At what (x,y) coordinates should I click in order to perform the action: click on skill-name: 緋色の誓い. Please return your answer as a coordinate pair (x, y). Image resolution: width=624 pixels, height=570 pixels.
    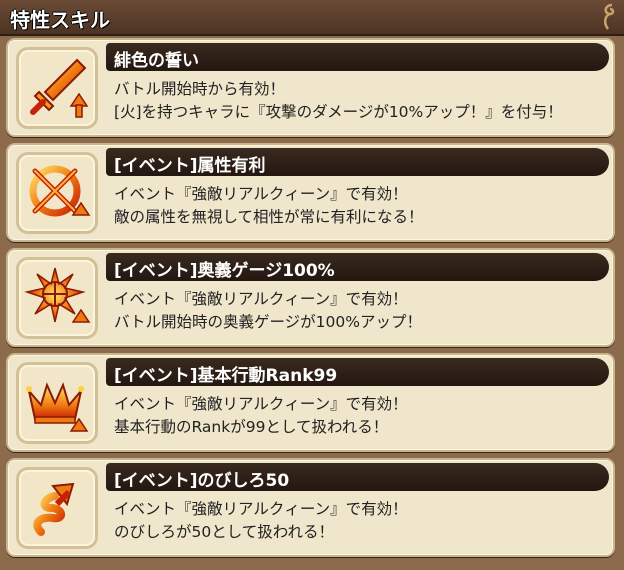
    Looking at the image, I should click on (156, 61).